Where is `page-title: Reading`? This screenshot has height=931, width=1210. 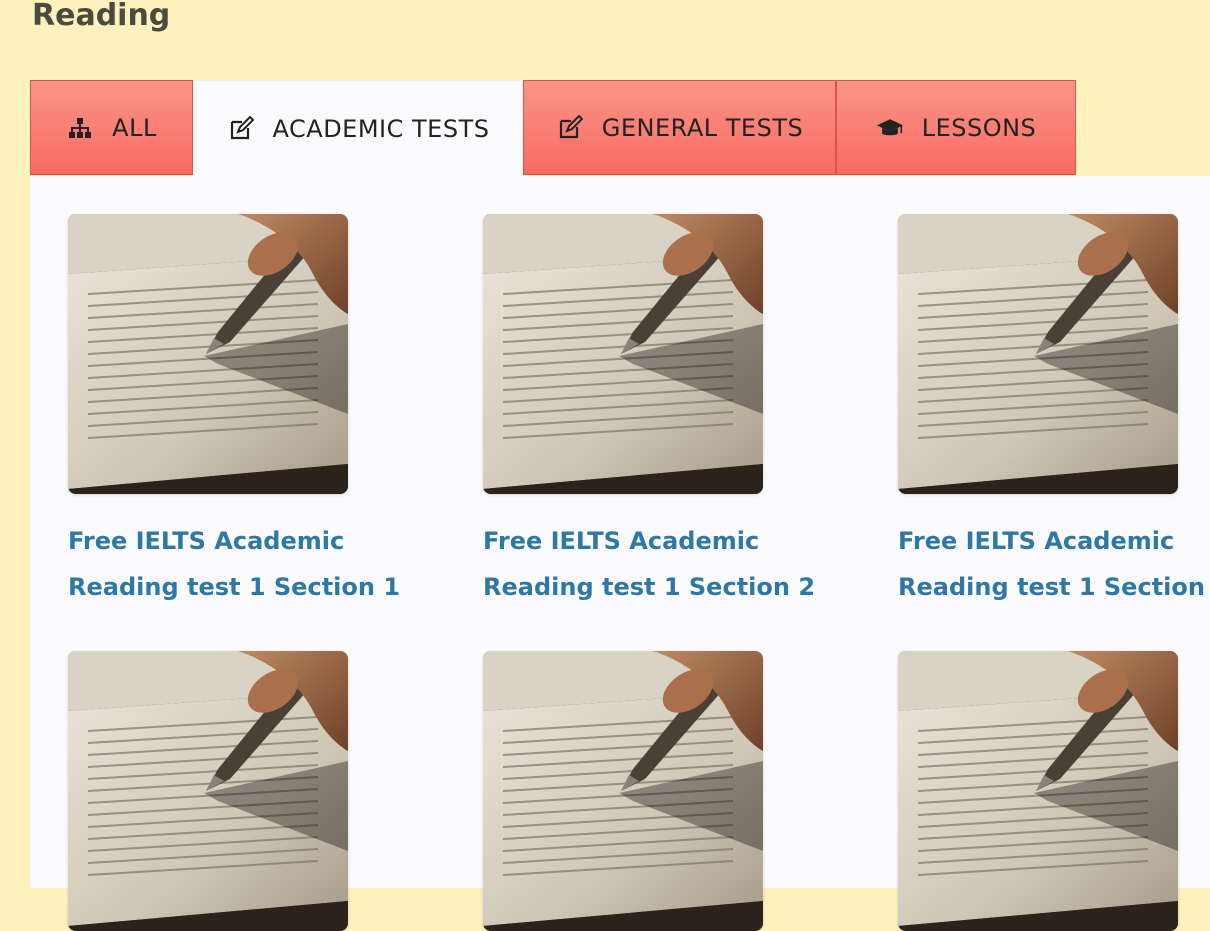
page-title: Reading is located at coordinates (101, 16).